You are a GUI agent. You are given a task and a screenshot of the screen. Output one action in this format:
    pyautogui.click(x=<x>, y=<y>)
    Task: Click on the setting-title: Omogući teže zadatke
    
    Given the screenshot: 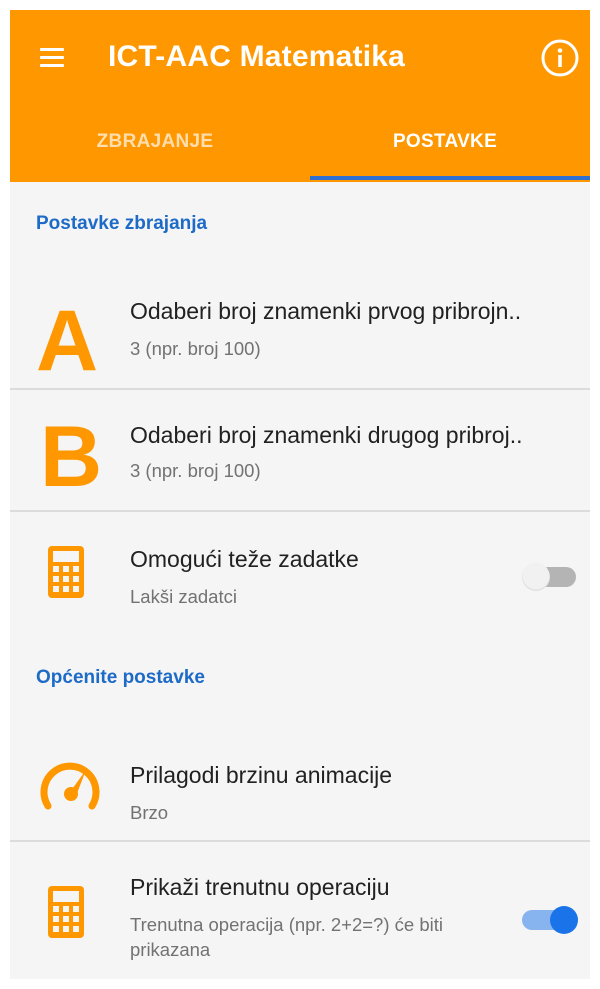 What is the action you would take?
    pyautogui.click(x=244, y=559)
    